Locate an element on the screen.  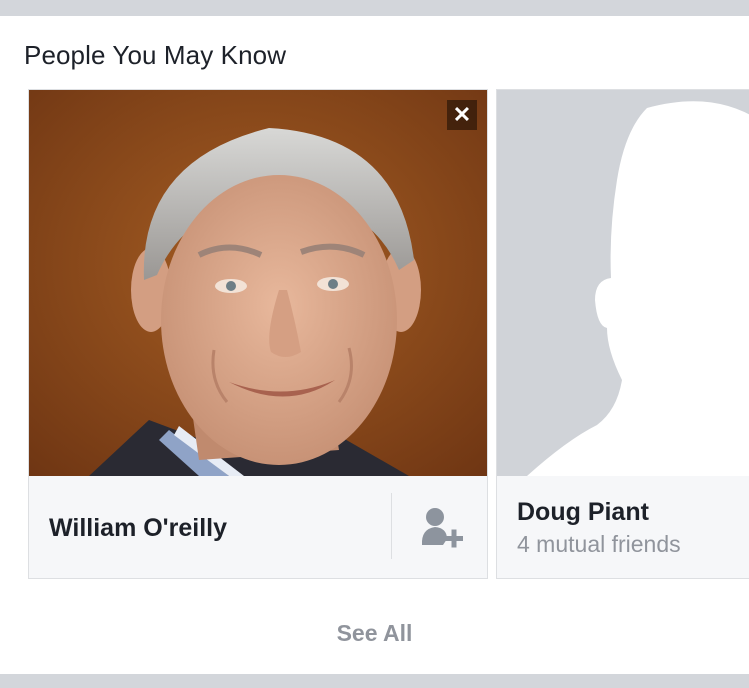
add-friend-button is located at coordinates (441, 530).